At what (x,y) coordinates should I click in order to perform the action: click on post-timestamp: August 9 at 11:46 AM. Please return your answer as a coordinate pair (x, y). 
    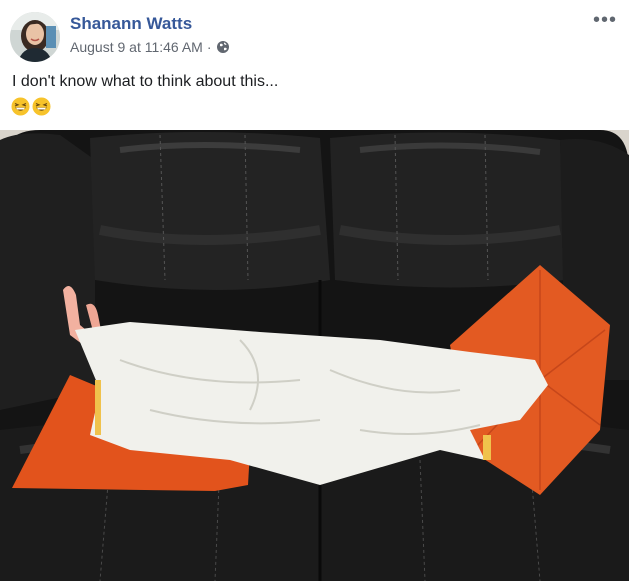
    Looking at the image, I should click on (136, 47).